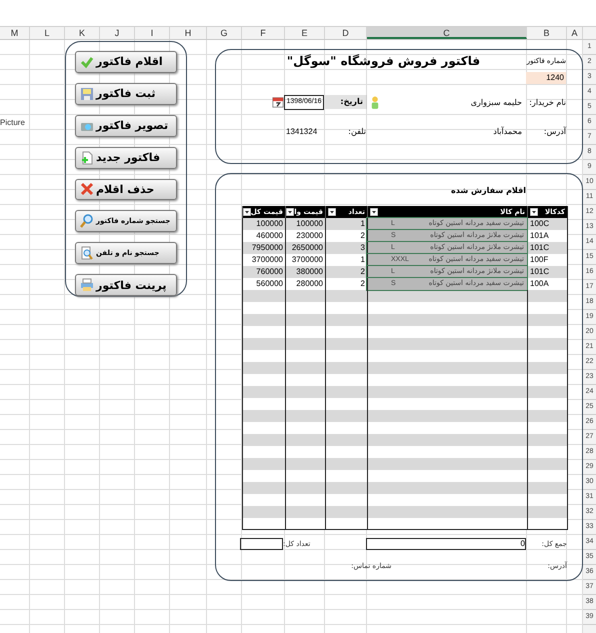 This screenshot has width=596, height=633. What do you see at coordinates (87, 157) in the screenshot?
I see `new-document-icon` at bounding box center [87, 157].